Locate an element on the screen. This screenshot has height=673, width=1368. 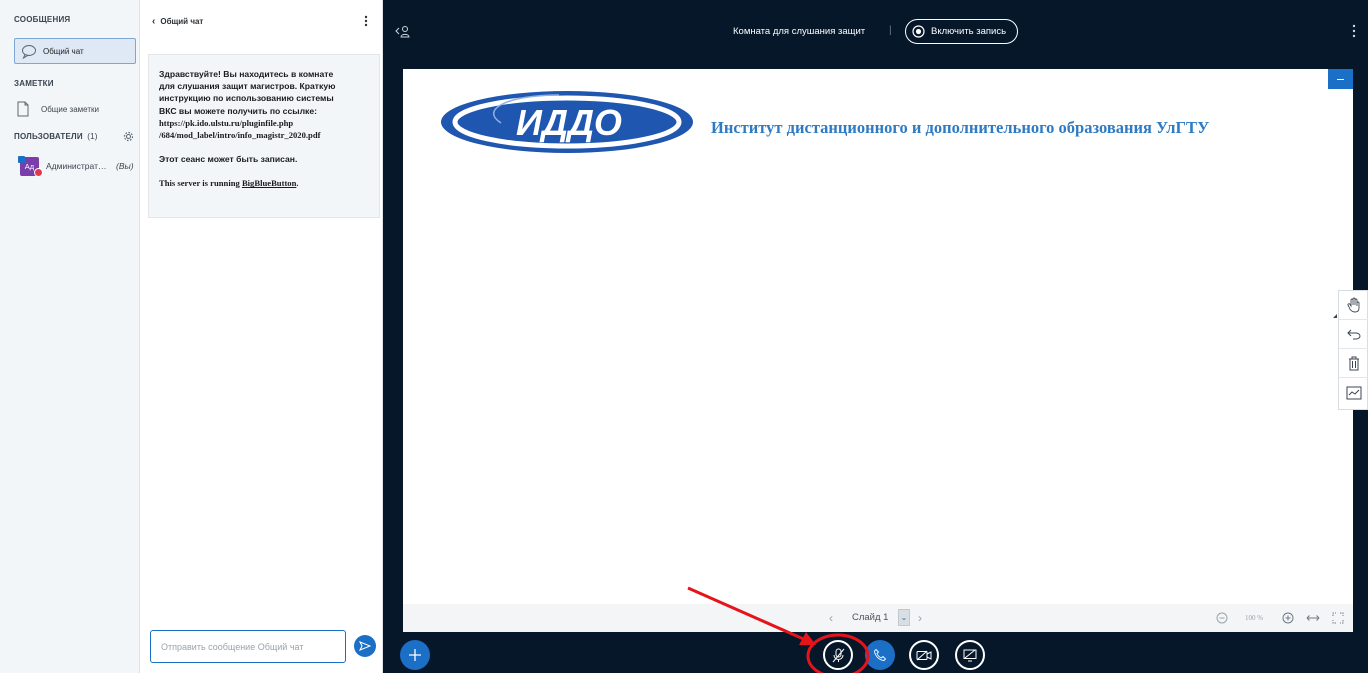
public-chat-label: Общий чат is located at coordinates (63, 51).